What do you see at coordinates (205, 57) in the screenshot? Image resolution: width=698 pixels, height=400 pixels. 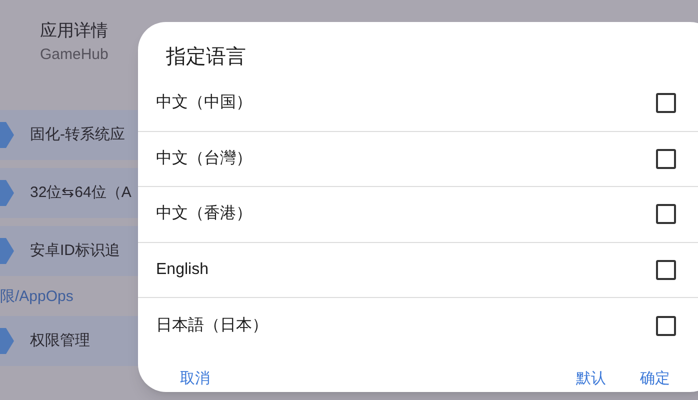 I see `dialog-title: 指定语言` at bounding box center [205, 57].